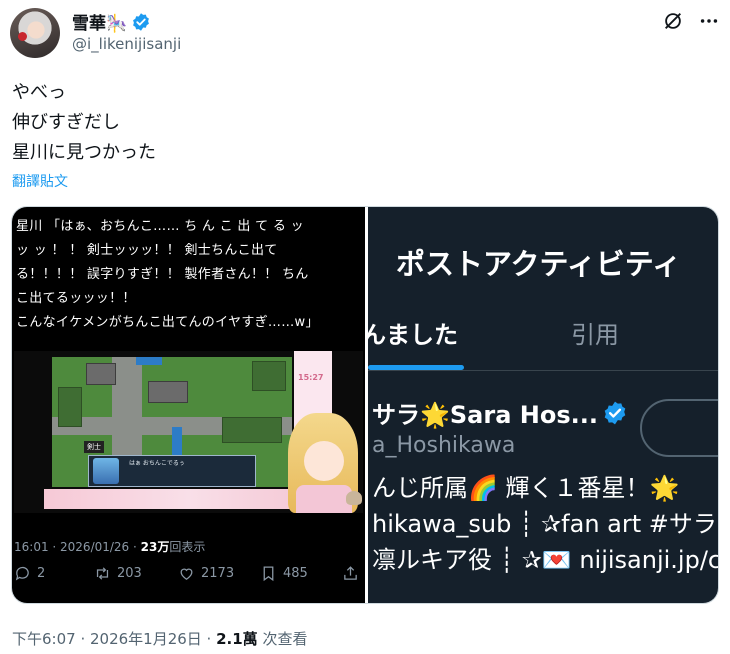  I want to click on follow-button-label: フ, so click(718, 429).